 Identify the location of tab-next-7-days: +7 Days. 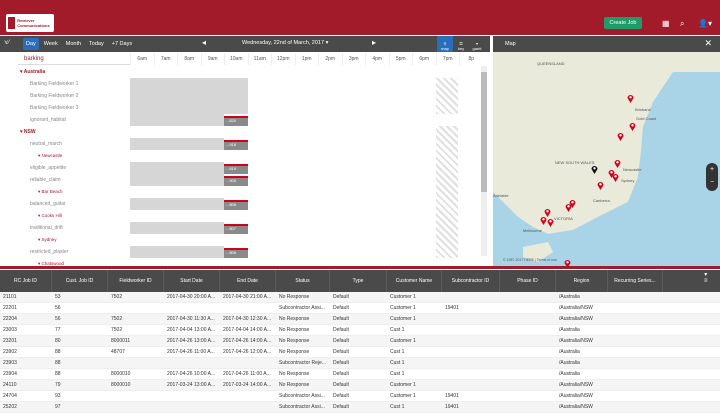
(122, 44).